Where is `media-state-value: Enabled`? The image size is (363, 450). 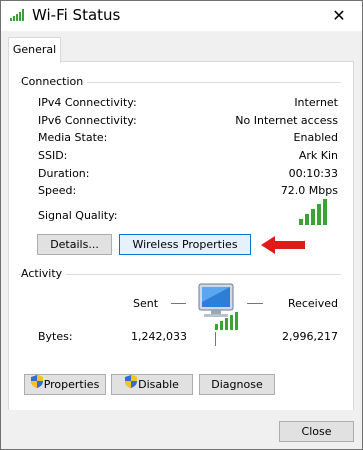 media-state-value: Enabled is located at coordinates (315, 137).